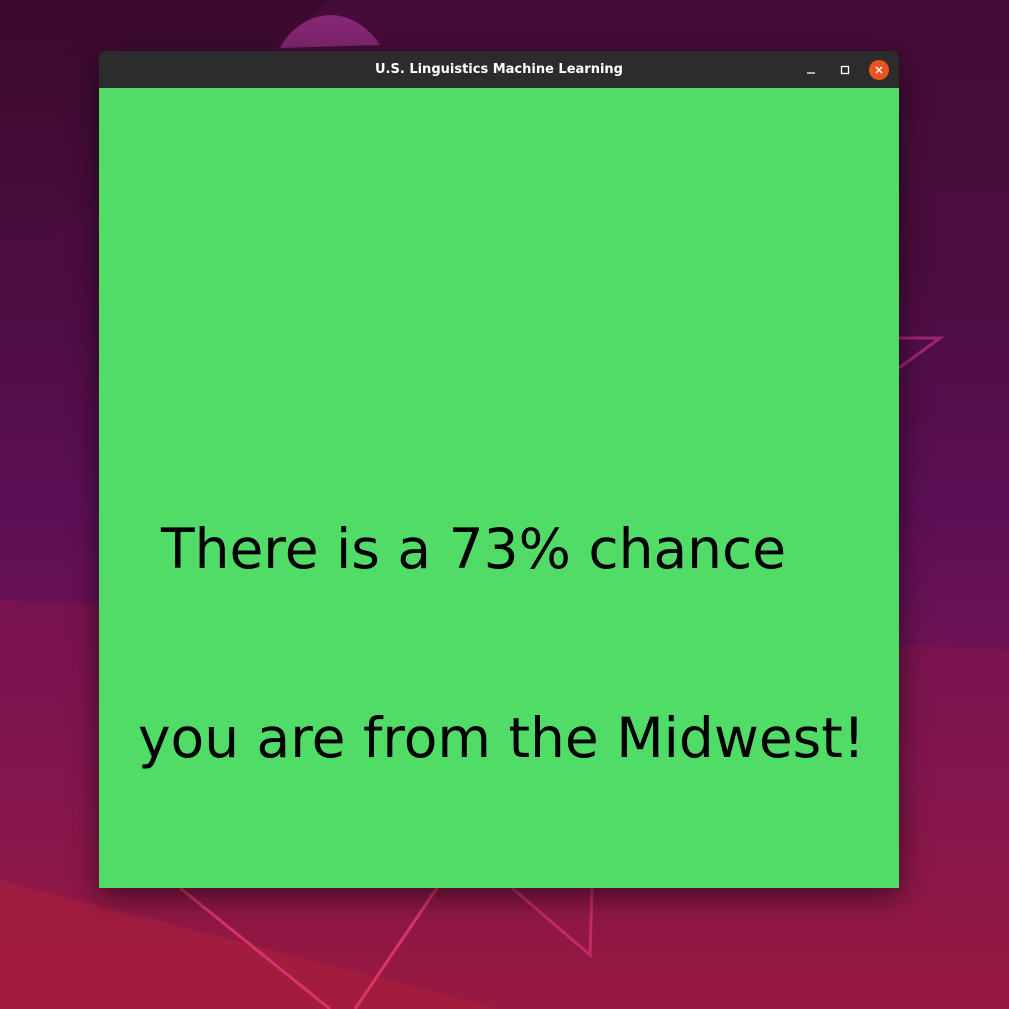 The image size is (1009, 1009). I want to click on title-bar: U.S. Linguistics Machine Learning, so click(499, 69).